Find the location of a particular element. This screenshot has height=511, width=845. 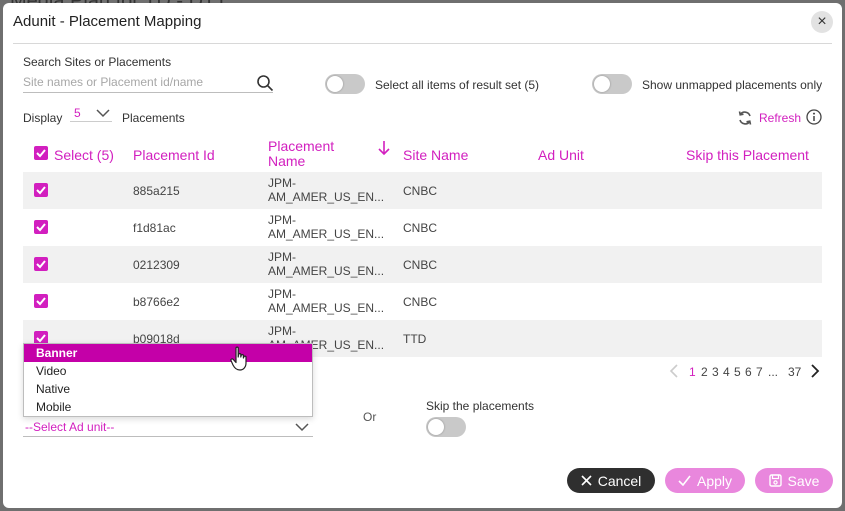

close-button: × is located at coordinates (822, 22).